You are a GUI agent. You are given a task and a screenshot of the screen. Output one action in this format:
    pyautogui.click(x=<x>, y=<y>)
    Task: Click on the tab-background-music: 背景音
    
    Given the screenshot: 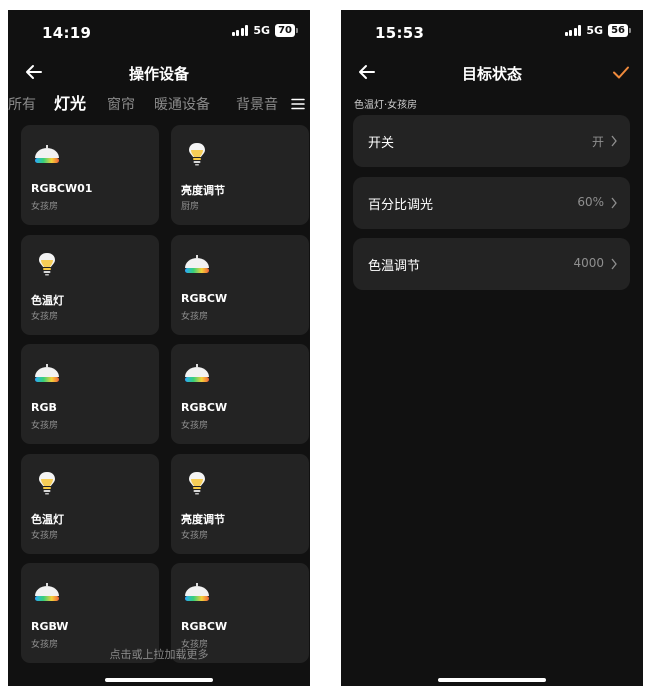 What is the action you would take?
    pyautogui.click(x=257, y=105)
    